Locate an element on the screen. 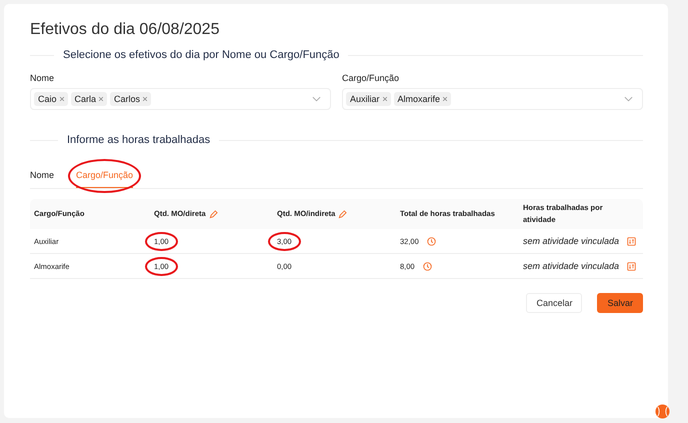 The image size is (688, 423). section-heading: Informe as horas trabalhadas is located at coordinates (138, 140).